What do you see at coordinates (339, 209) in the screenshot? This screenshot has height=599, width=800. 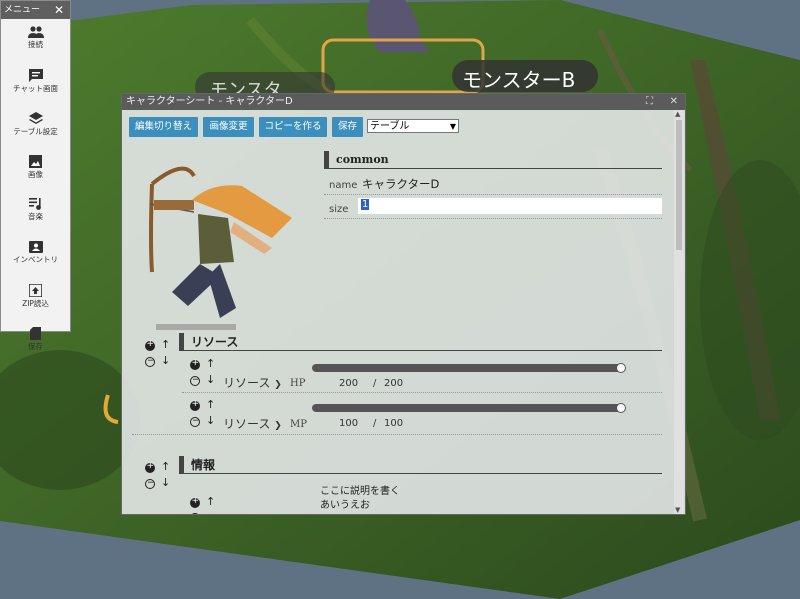 I see `size-label: size` at bounding box center [339, 209].